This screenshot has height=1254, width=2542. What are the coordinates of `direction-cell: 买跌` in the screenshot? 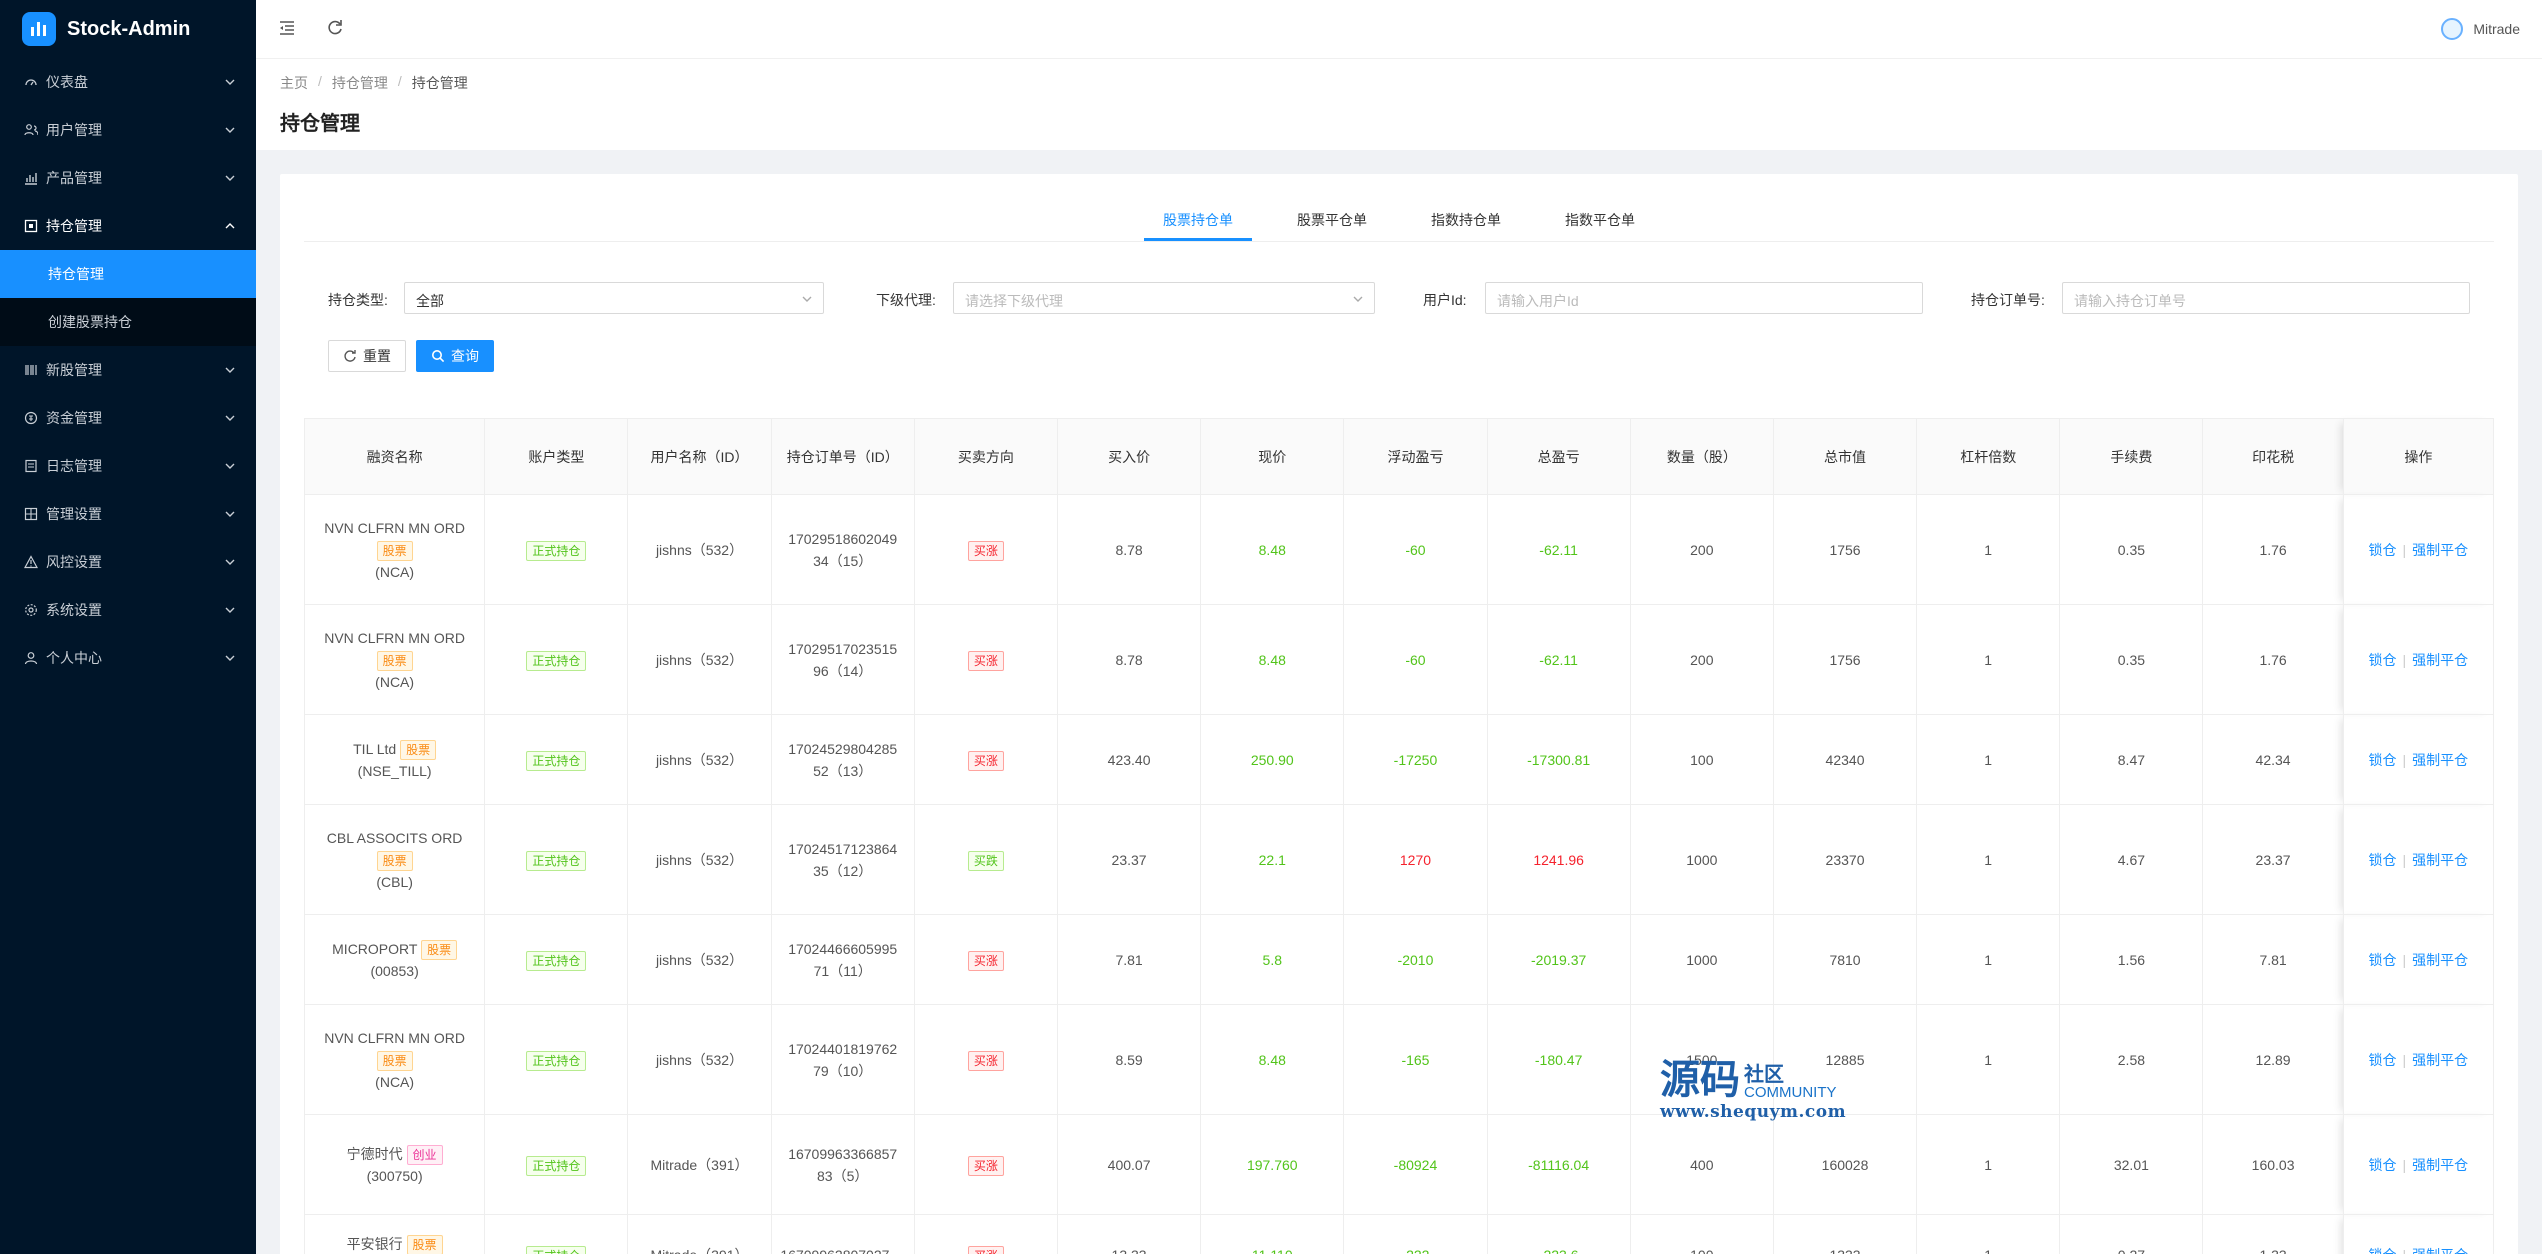 It's located at (985, 859).